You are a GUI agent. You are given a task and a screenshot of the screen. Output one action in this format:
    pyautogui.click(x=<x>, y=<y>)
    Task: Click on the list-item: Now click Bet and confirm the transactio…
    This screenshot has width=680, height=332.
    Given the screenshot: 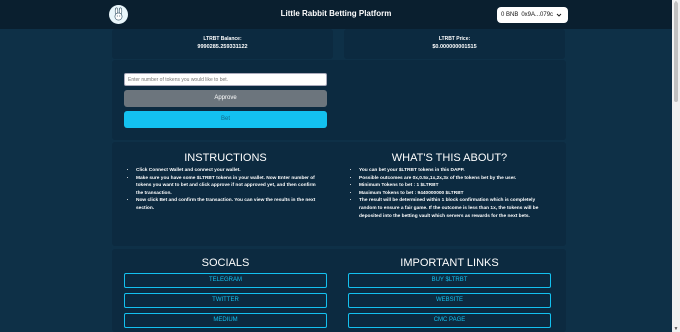 What is the action you would take?
    pyautogui.click(x=229, y=204)
    